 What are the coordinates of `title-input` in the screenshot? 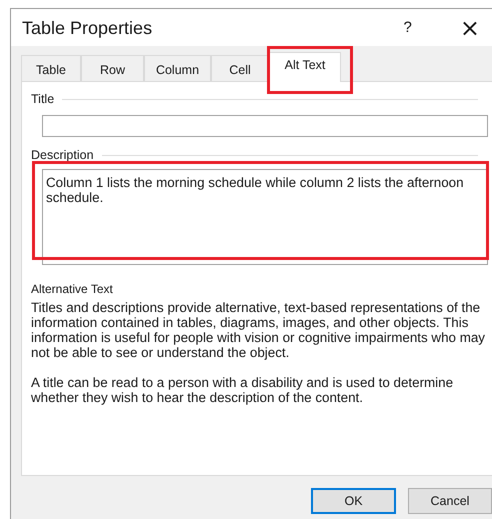 It's located at (265, 125).